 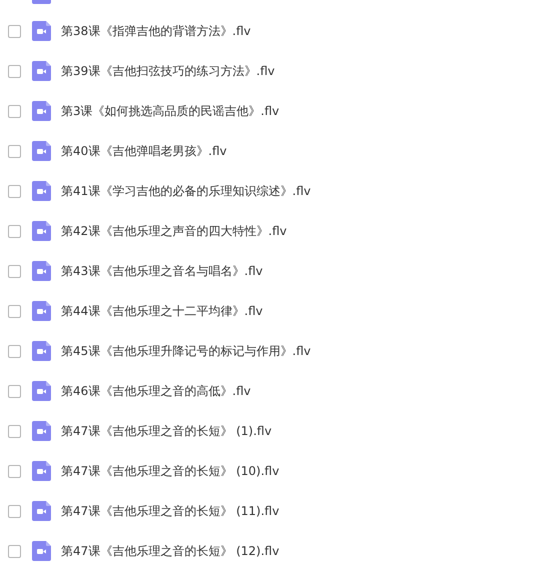 What do you see at coordinates (168, 71) in the screenshot?
I see `file-name: 第39课《吉他扫弦技巧的练习方法》.flv` at bounding box center [168, 71].